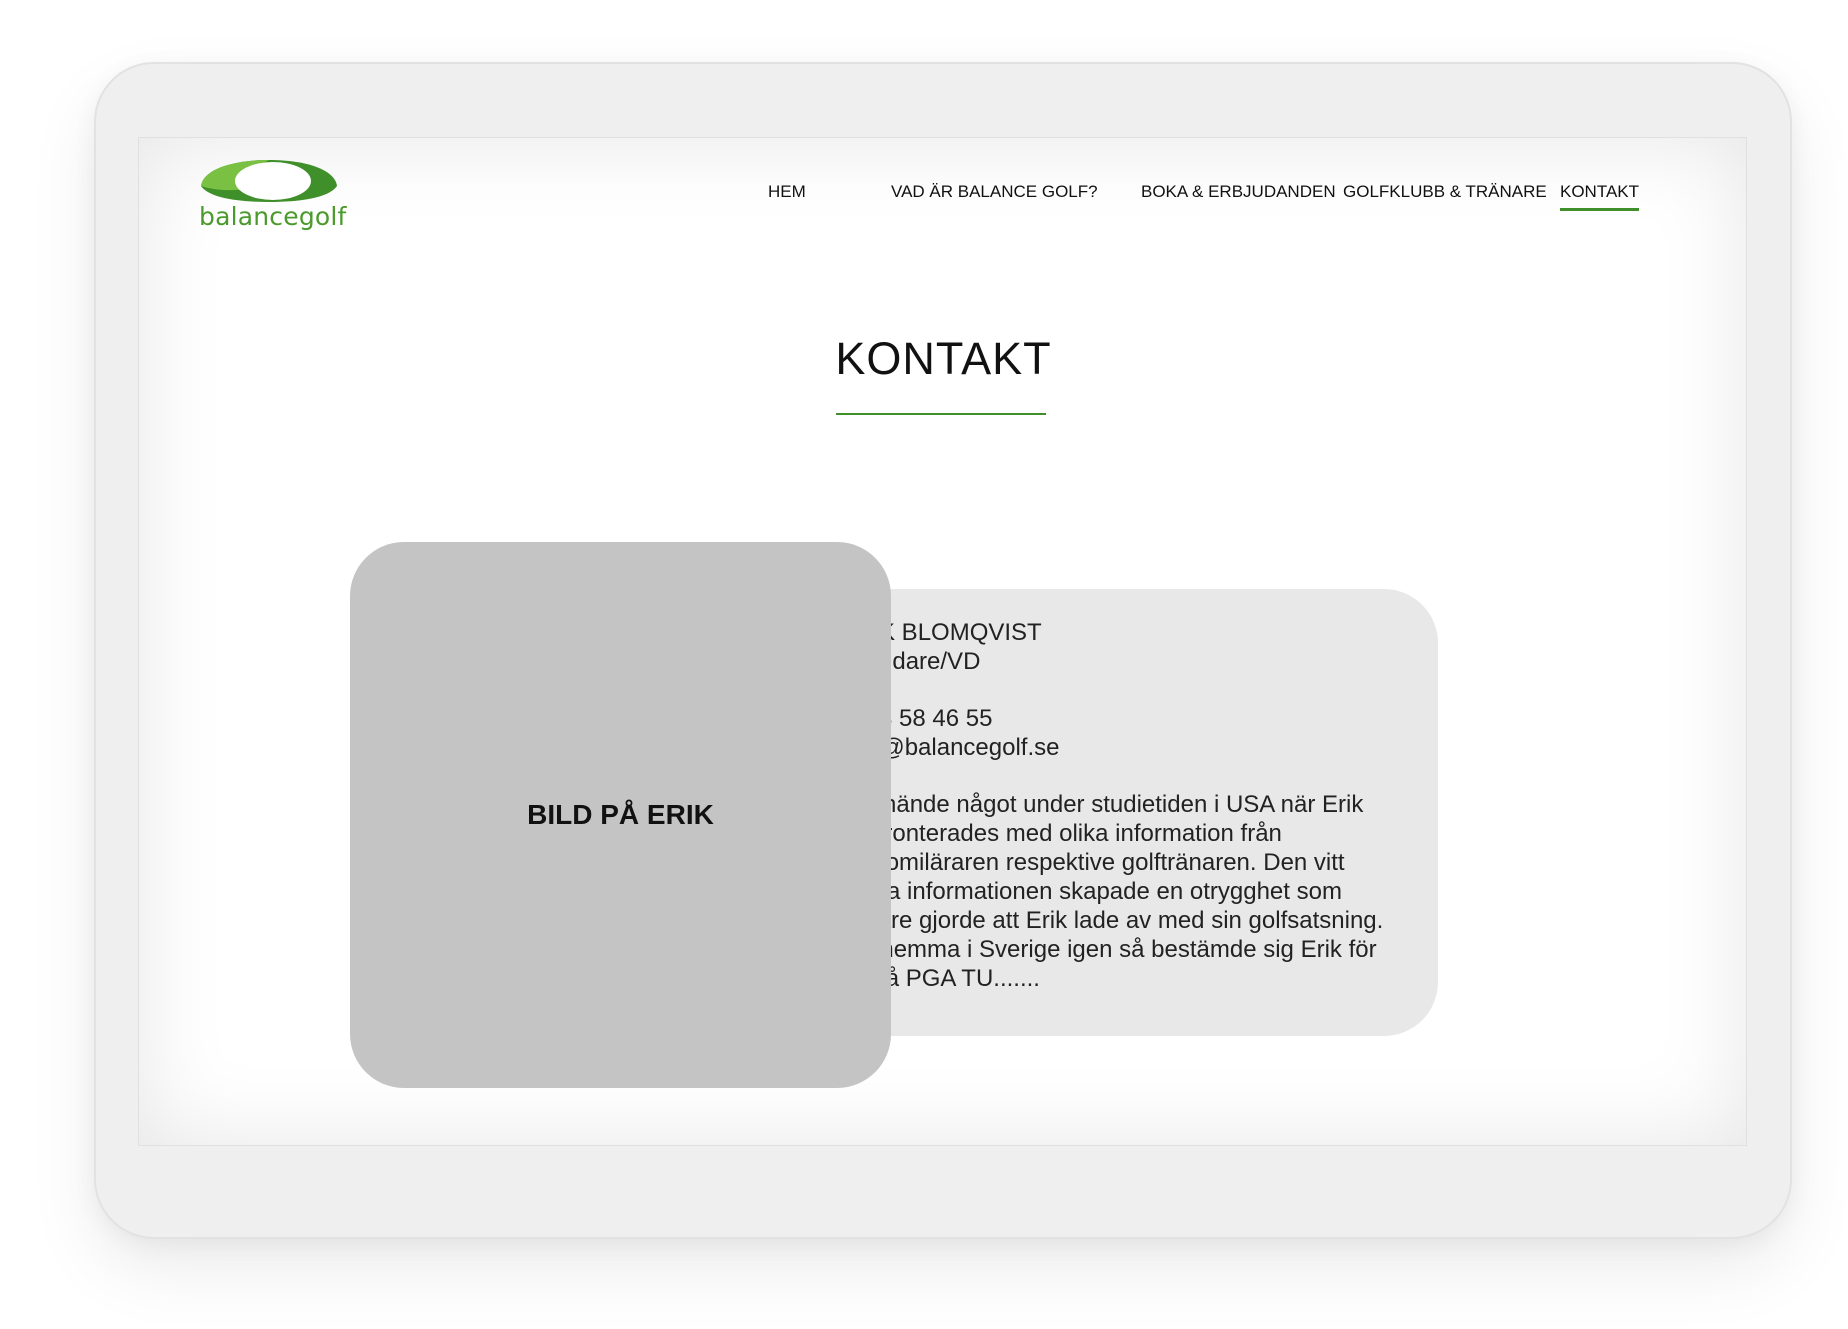  I want to click on photo-placeholder: BILD PÅ ERIK, so click(620, 815).